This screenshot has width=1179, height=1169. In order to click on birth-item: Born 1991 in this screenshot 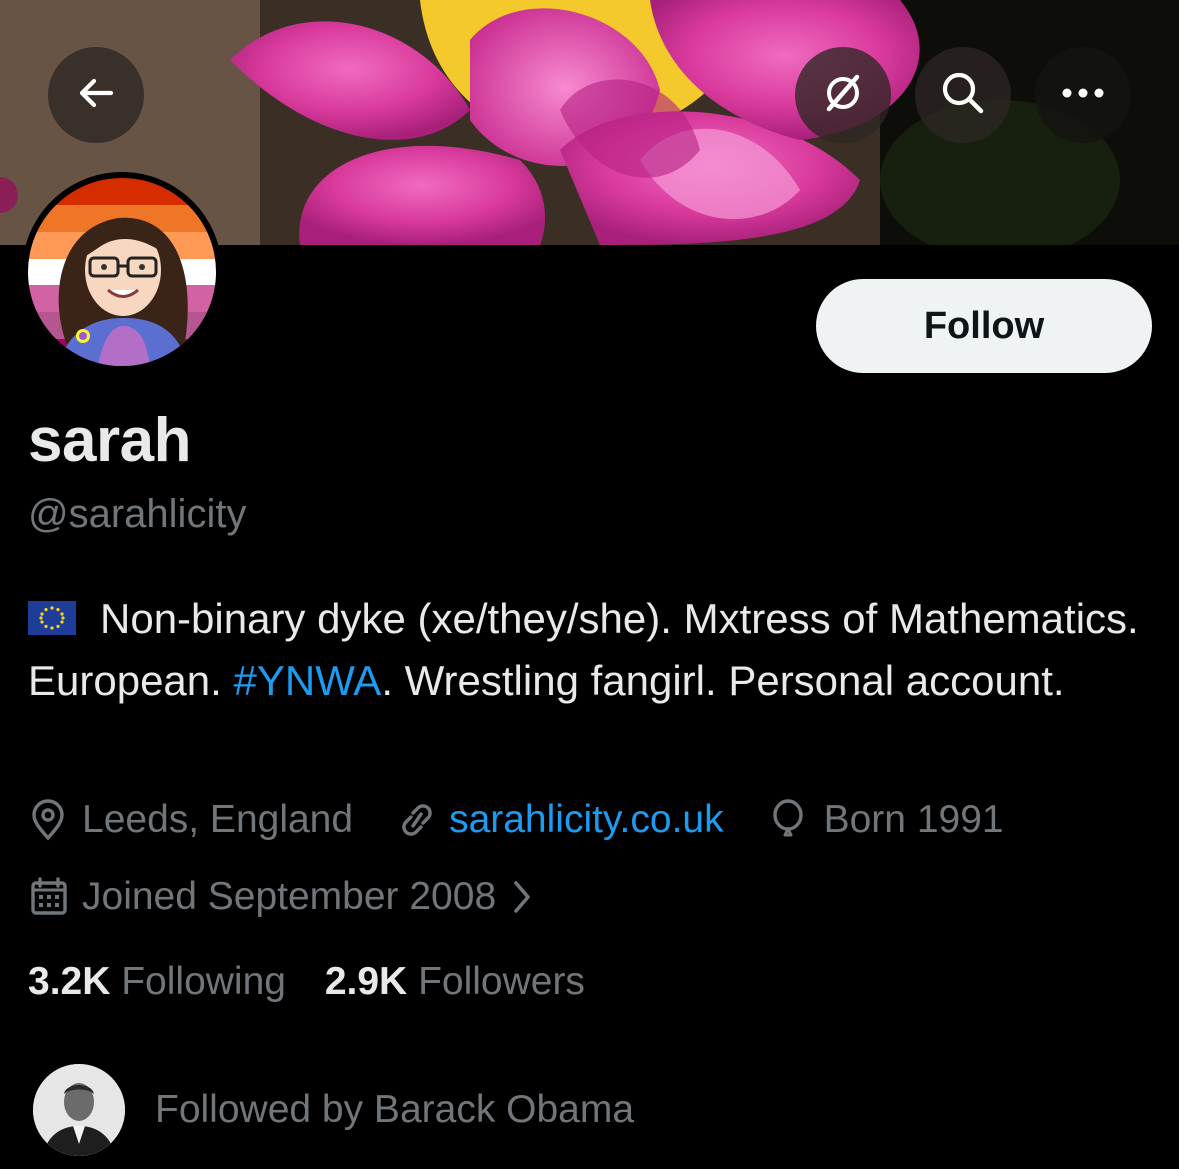, I will do `click(887, 820)`.